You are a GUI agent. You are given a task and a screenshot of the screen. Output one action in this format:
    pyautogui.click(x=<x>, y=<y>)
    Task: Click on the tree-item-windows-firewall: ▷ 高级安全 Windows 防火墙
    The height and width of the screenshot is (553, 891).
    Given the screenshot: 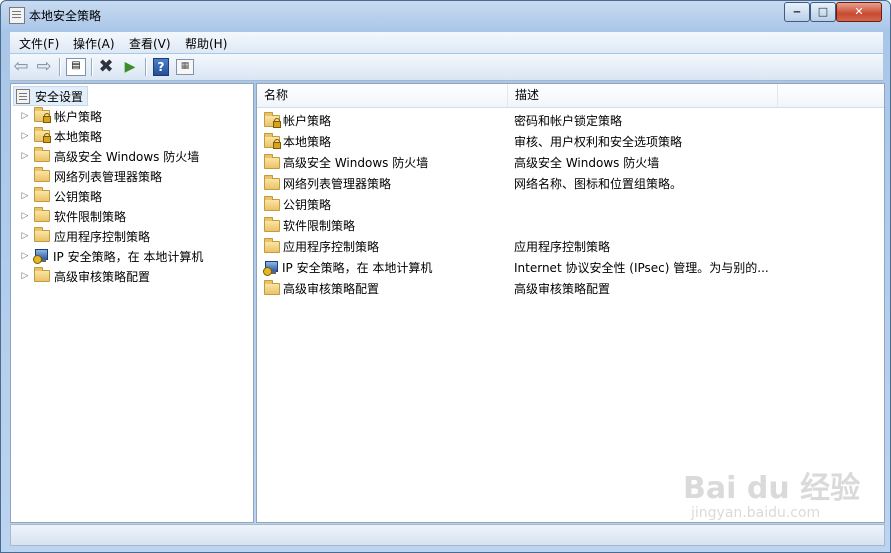 What is the action you would take?
    pyautogui.click(x=105, y=156)
    